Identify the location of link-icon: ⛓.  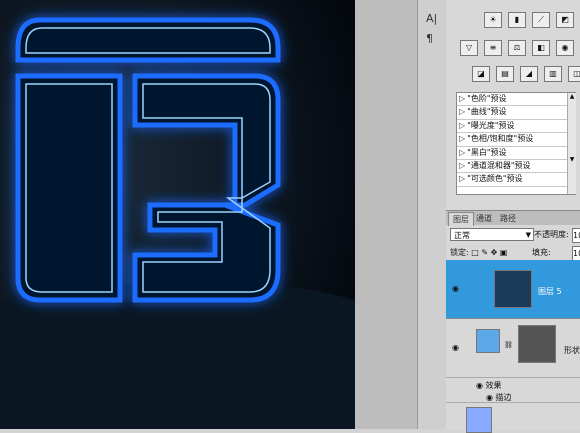
(508, 345).